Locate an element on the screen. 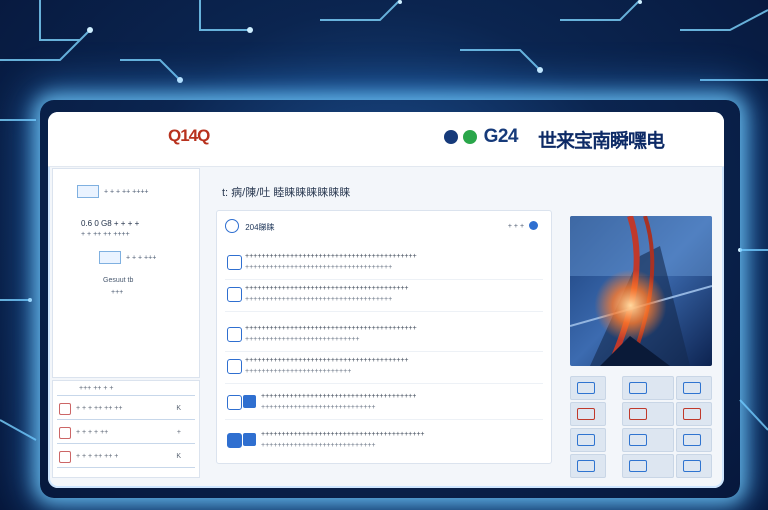 This screenshot has height=510, width=768. list-header: +++ ++ + + is located at coordinates (126, 389).